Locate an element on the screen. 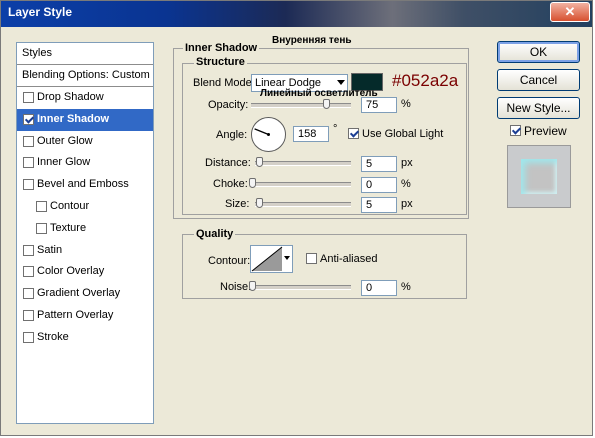  blend-mode-note: Линейный осветлитель is located at coordinates (319, 93).